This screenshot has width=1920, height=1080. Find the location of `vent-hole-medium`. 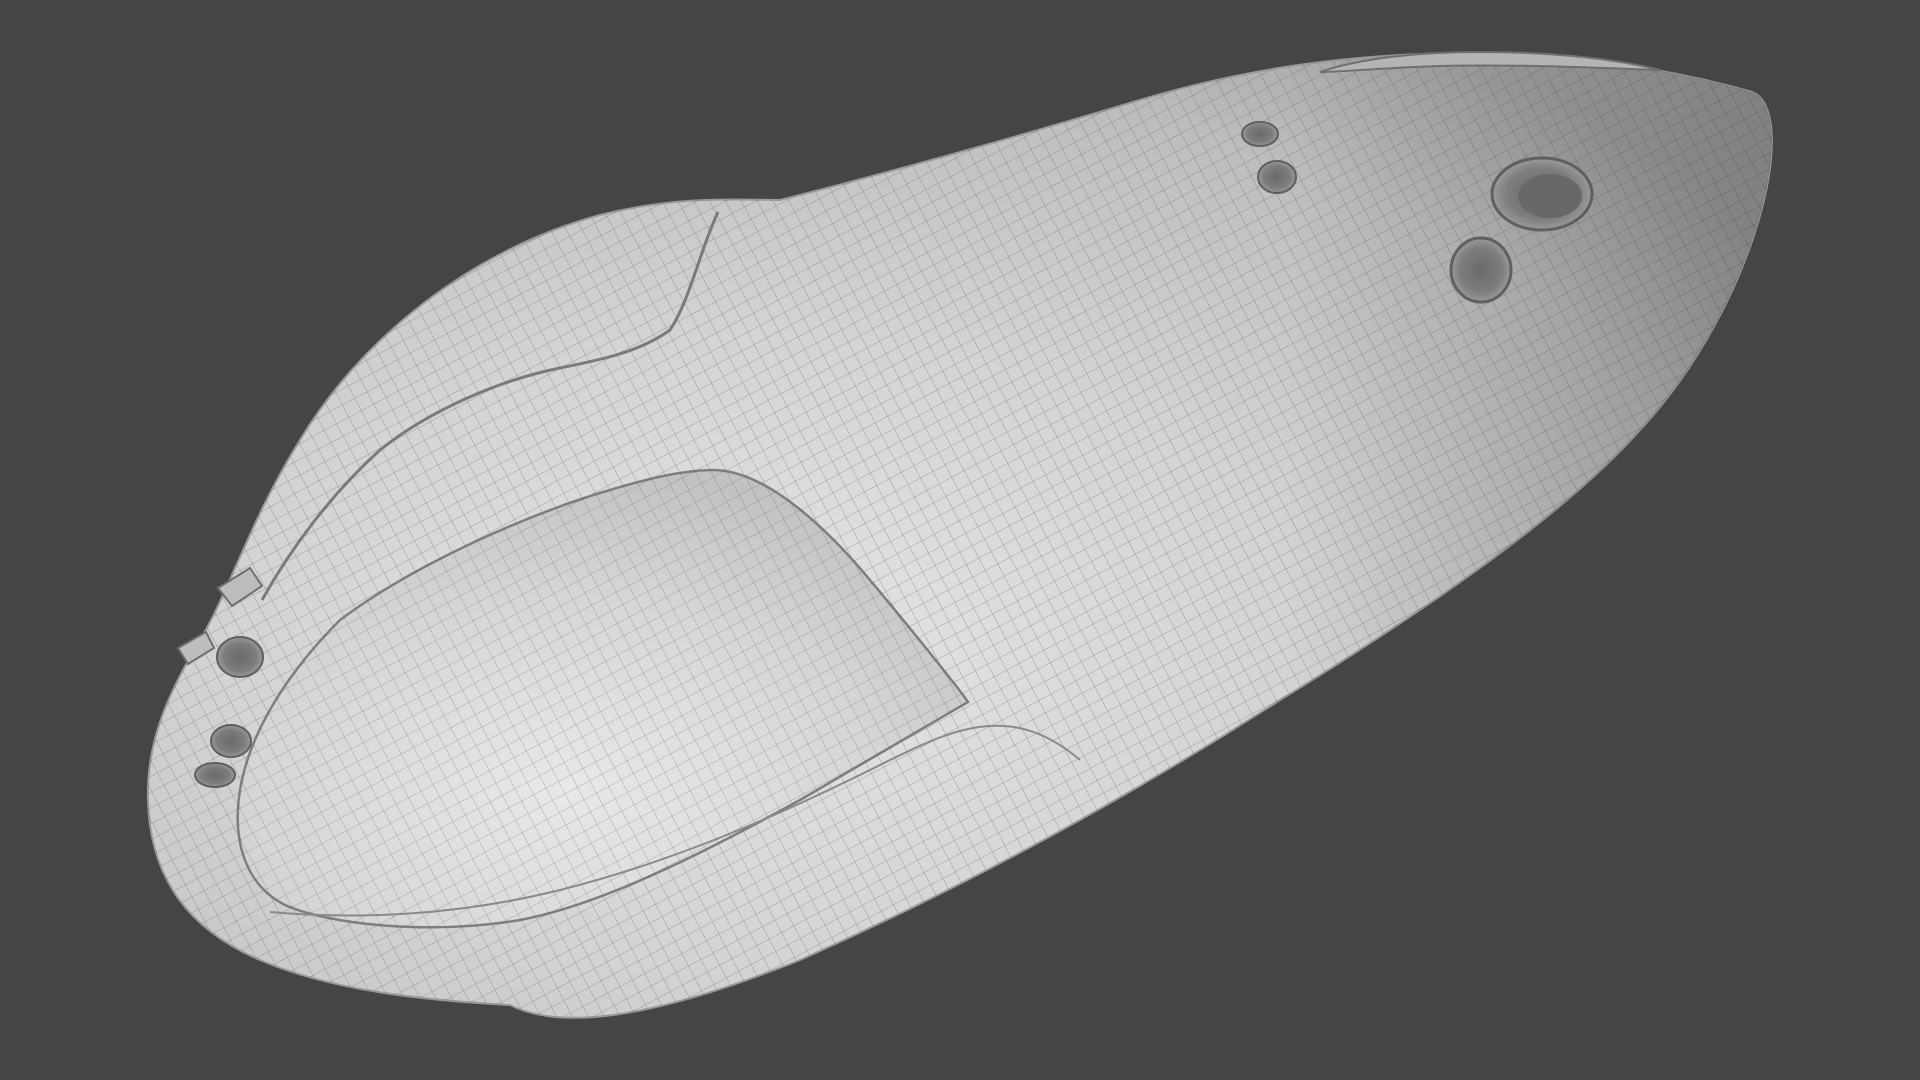

vent-hole-medium is located at coordinates (1481, 270).